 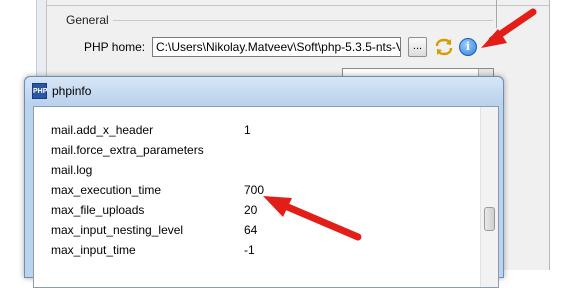 I want to click on setting-value: 1, so click(x=247, y=130).